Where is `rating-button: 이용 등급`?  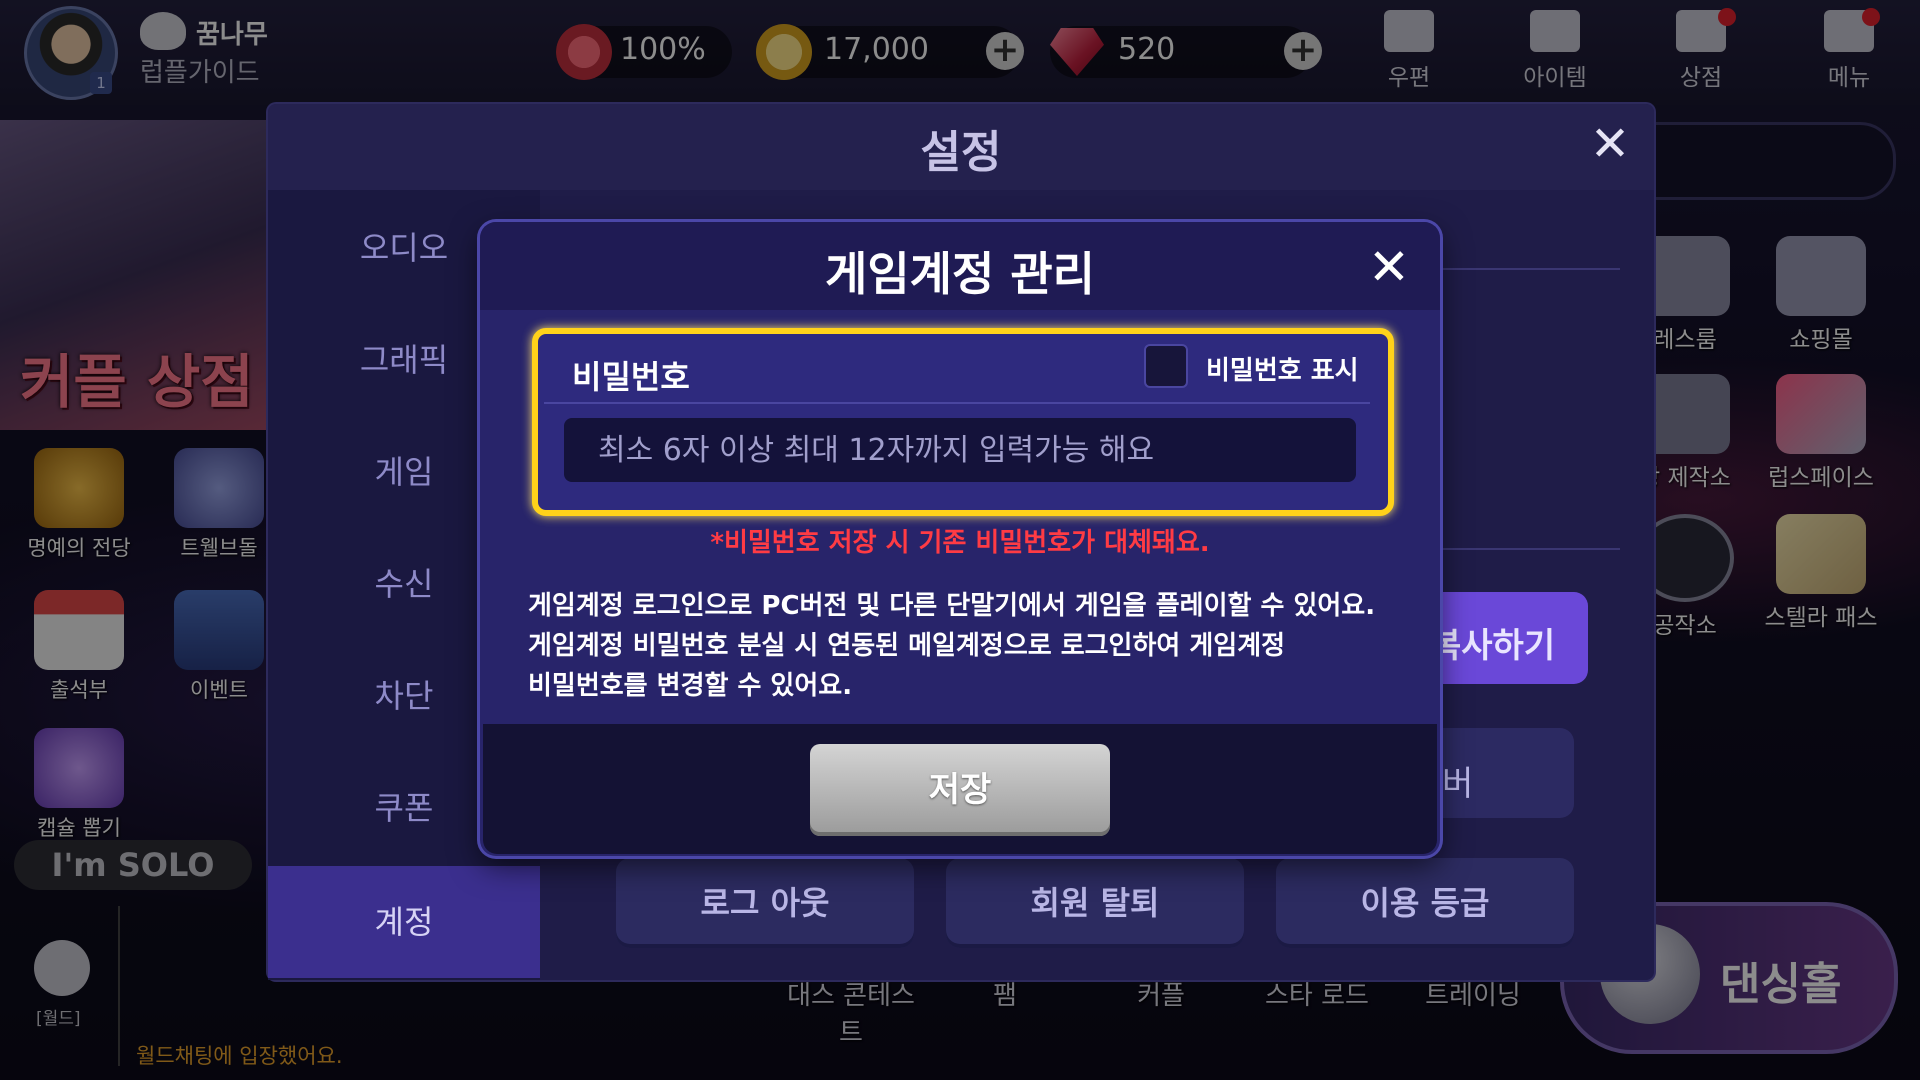 rating-button: 이용 등급 is located at coordinates (1425, 903).